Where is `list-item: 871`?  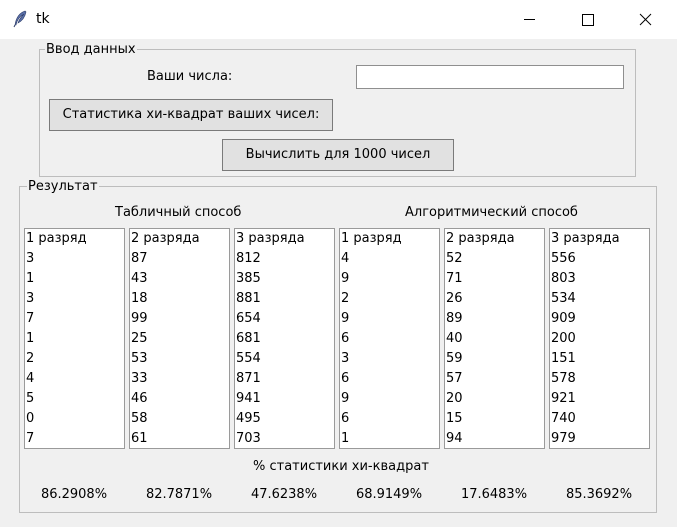 list-item: 871 is located at coordinates (284, 379).